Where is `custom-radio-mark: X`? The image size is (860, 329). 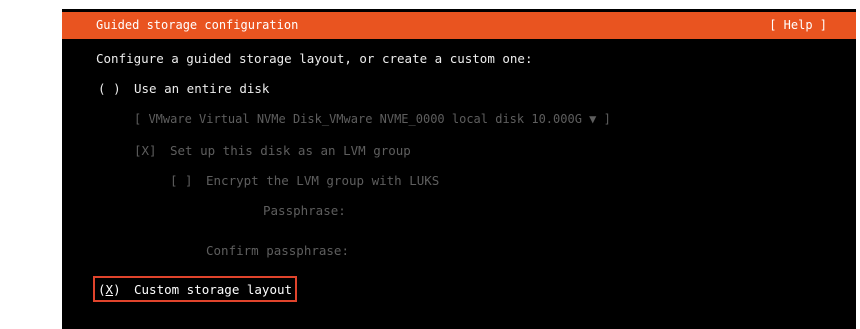
custom-radio-mark: X is located at coordinates (109, 289).